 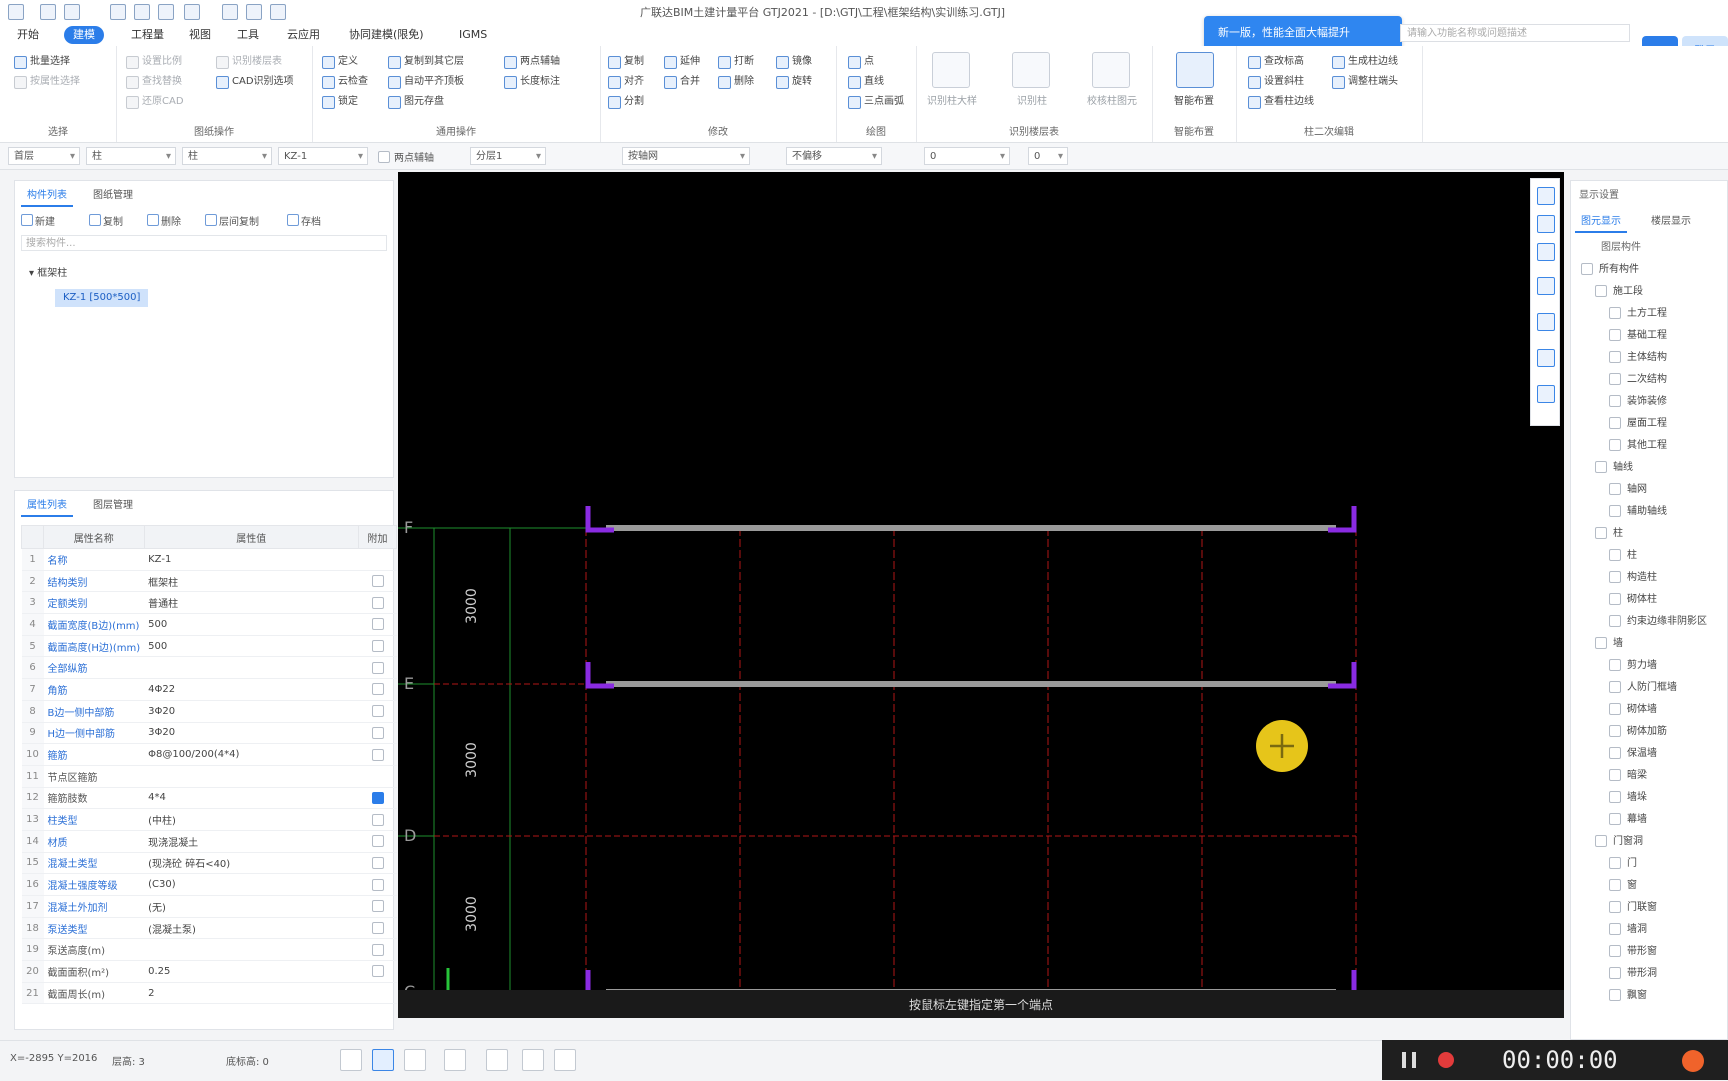 I want to click on print-icon, so click(x=192, y=12).